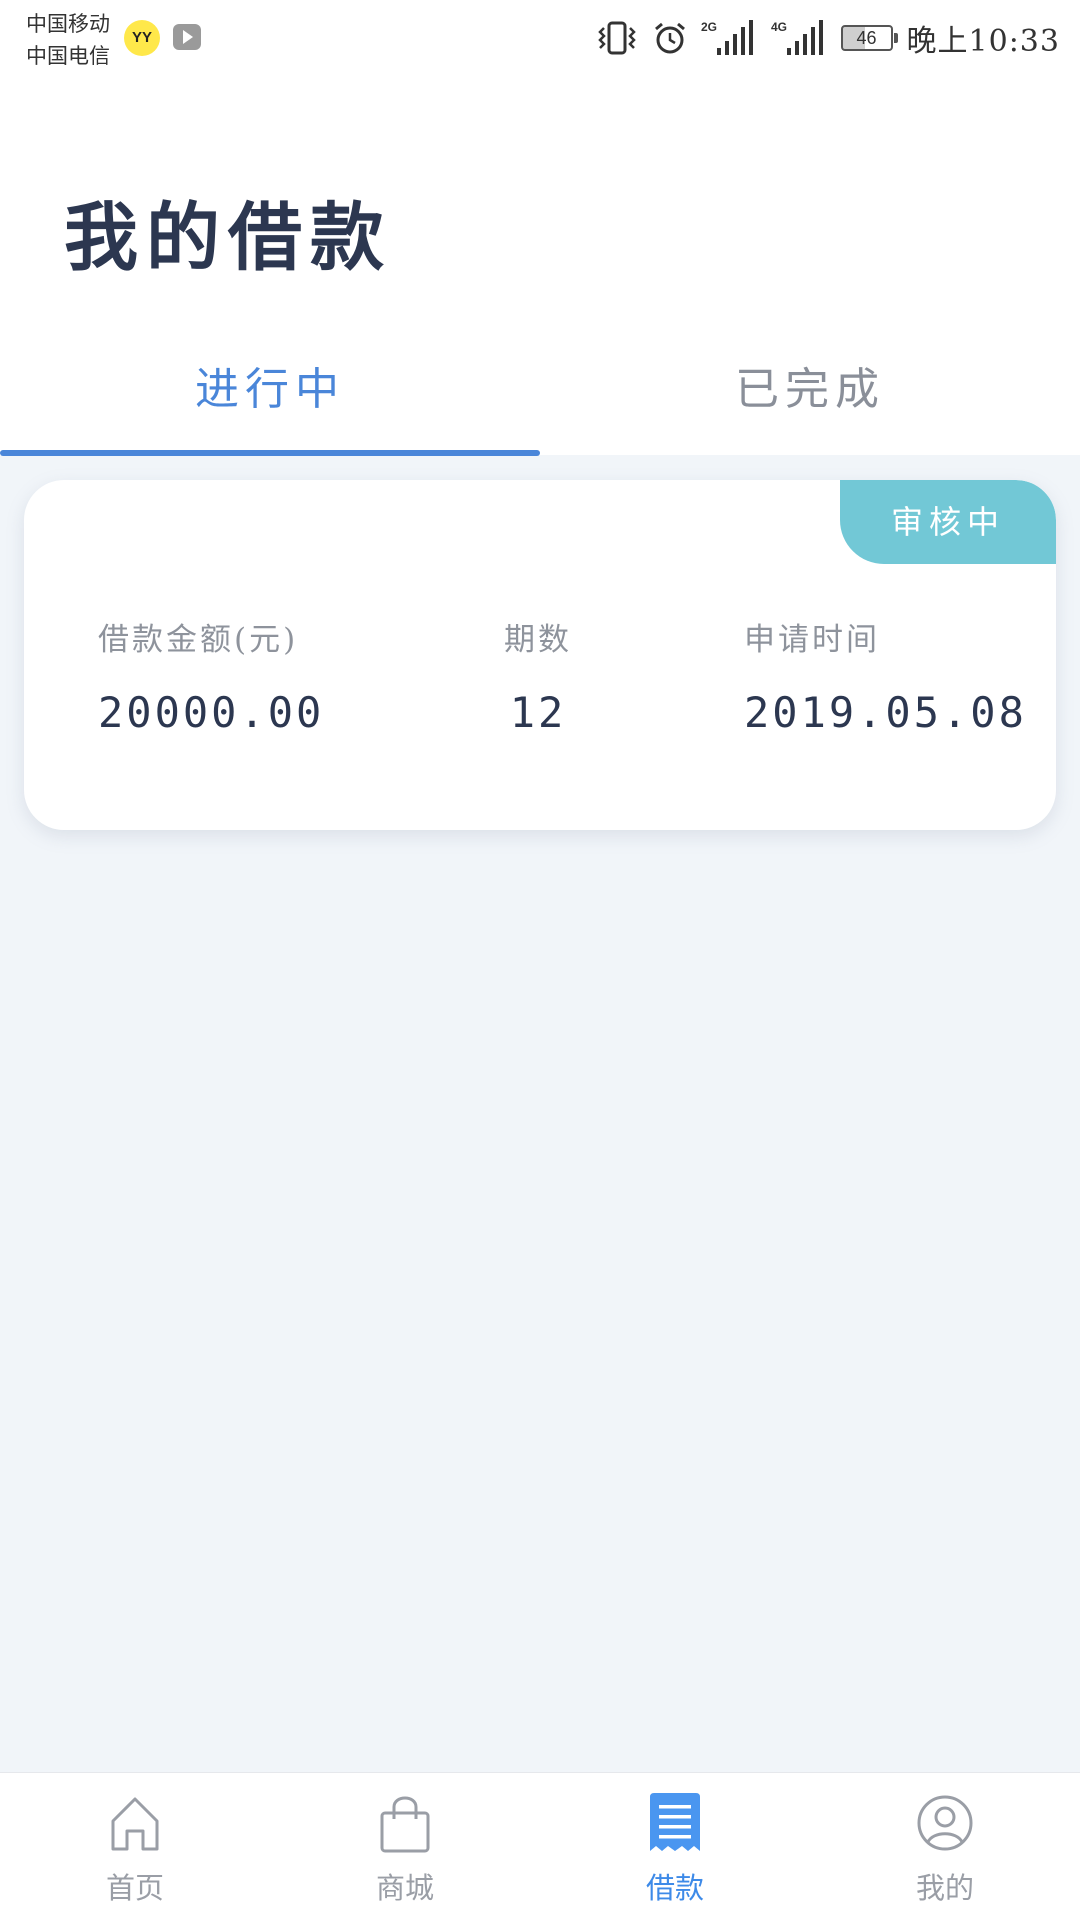  Describe the element at coordinates (270, 397) in the screenshot. I see `tab-in-progress: 进行中` at that location.